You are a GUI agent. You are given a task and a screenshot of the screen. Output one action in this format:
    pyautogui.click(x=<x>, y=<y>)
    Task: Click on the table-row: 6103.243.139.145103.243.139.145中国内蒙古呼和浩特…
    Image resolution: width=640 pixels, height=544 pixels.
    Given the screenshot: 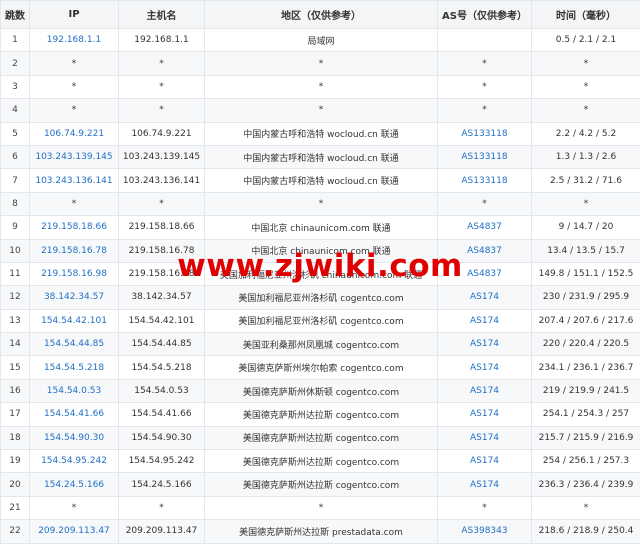 What is the action you would take?
    pyautogui.click(x=320, y=156)
    